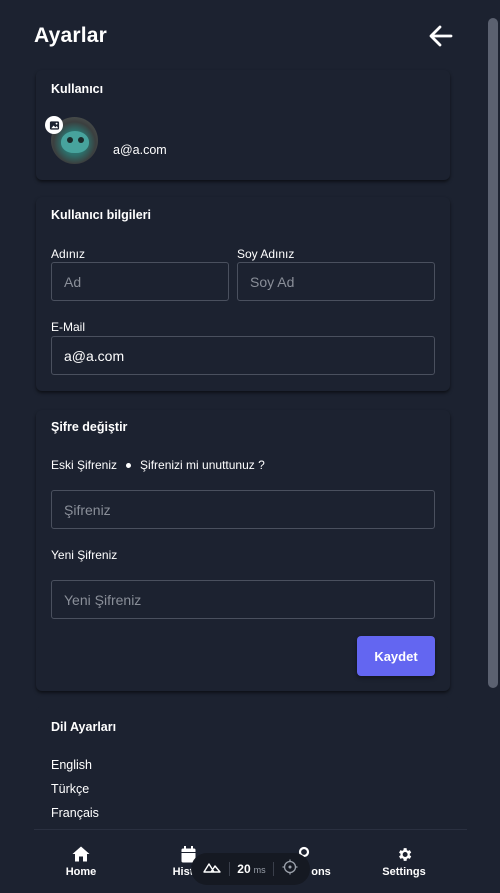 This screenshot has height=893, width=500. What do you see at coordinates (77, 89) in the screenshot?
I see `section-title-user: Kullanıcı` at bounding box center [77, 89].